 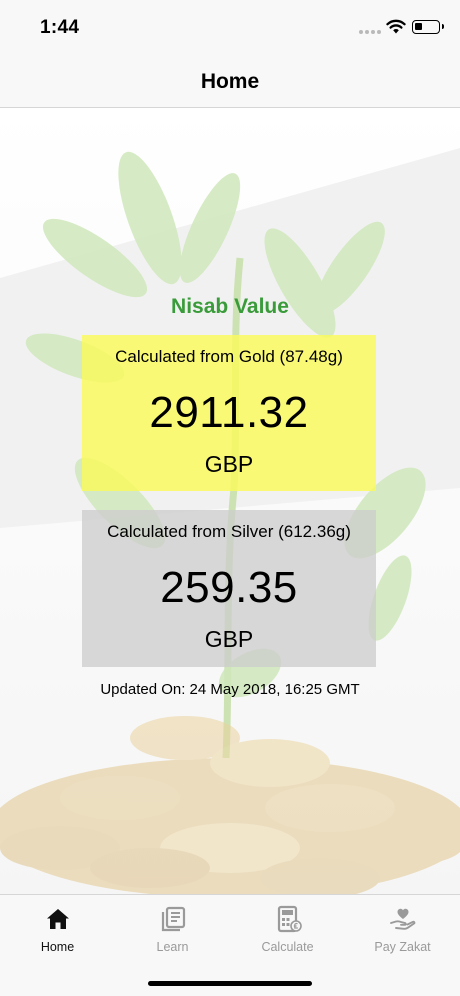 What do you see at coordinates (60, 27) in the screenshot?
I see `status-time: 1:44` at bounding box center [60, 27].